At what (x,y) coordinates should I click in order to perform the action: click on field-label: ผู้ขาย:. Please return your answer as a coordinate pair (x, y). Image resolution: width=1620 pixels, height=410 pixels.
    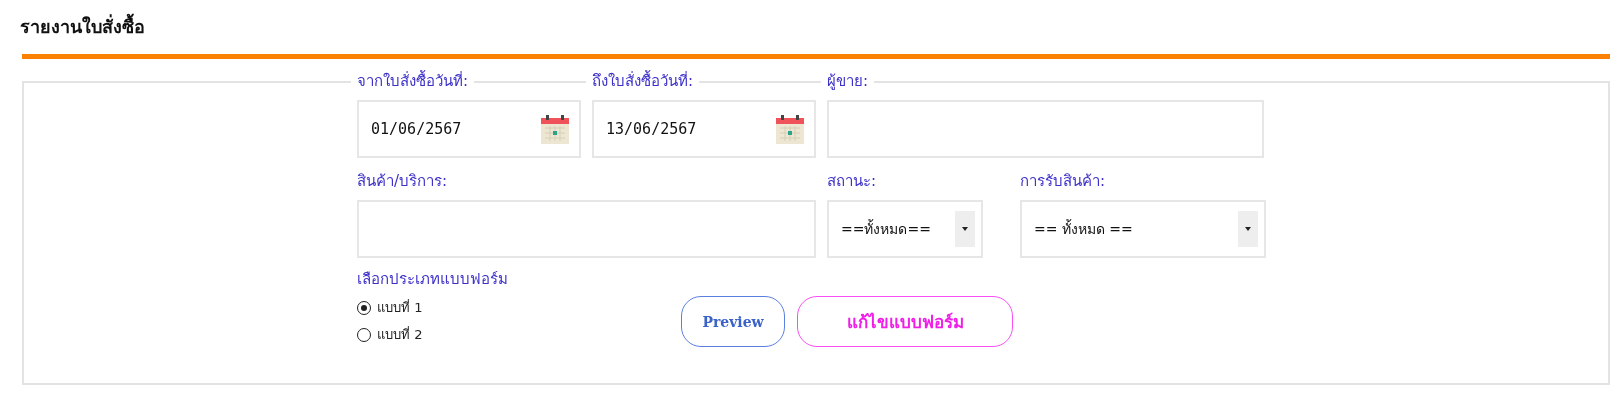
    Looking at the image, I should click on (848, 81).